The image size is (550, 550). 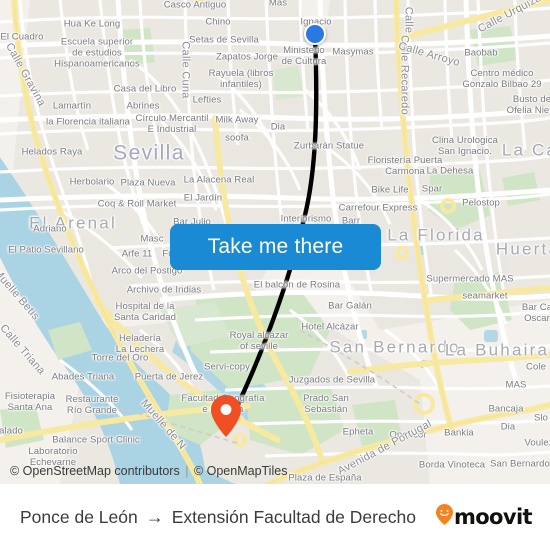 What do you see at coordinates (493, 517) in the screenshot?
I see `moovit-wordmark: moovit` at bounding box center [493, 517].